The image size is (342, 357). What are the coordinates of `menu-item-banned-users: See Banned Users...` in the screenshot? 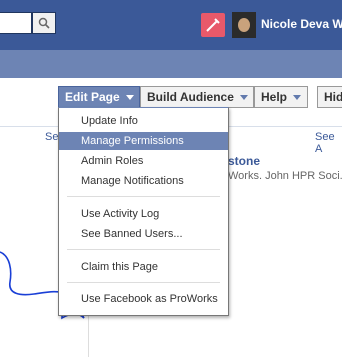 It's located at (143, 234).